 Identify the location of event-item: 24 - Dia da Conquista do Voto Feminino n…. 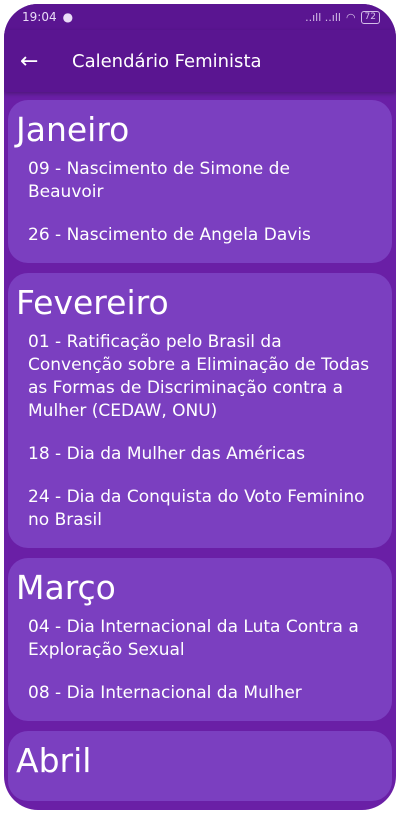
(196, 508).